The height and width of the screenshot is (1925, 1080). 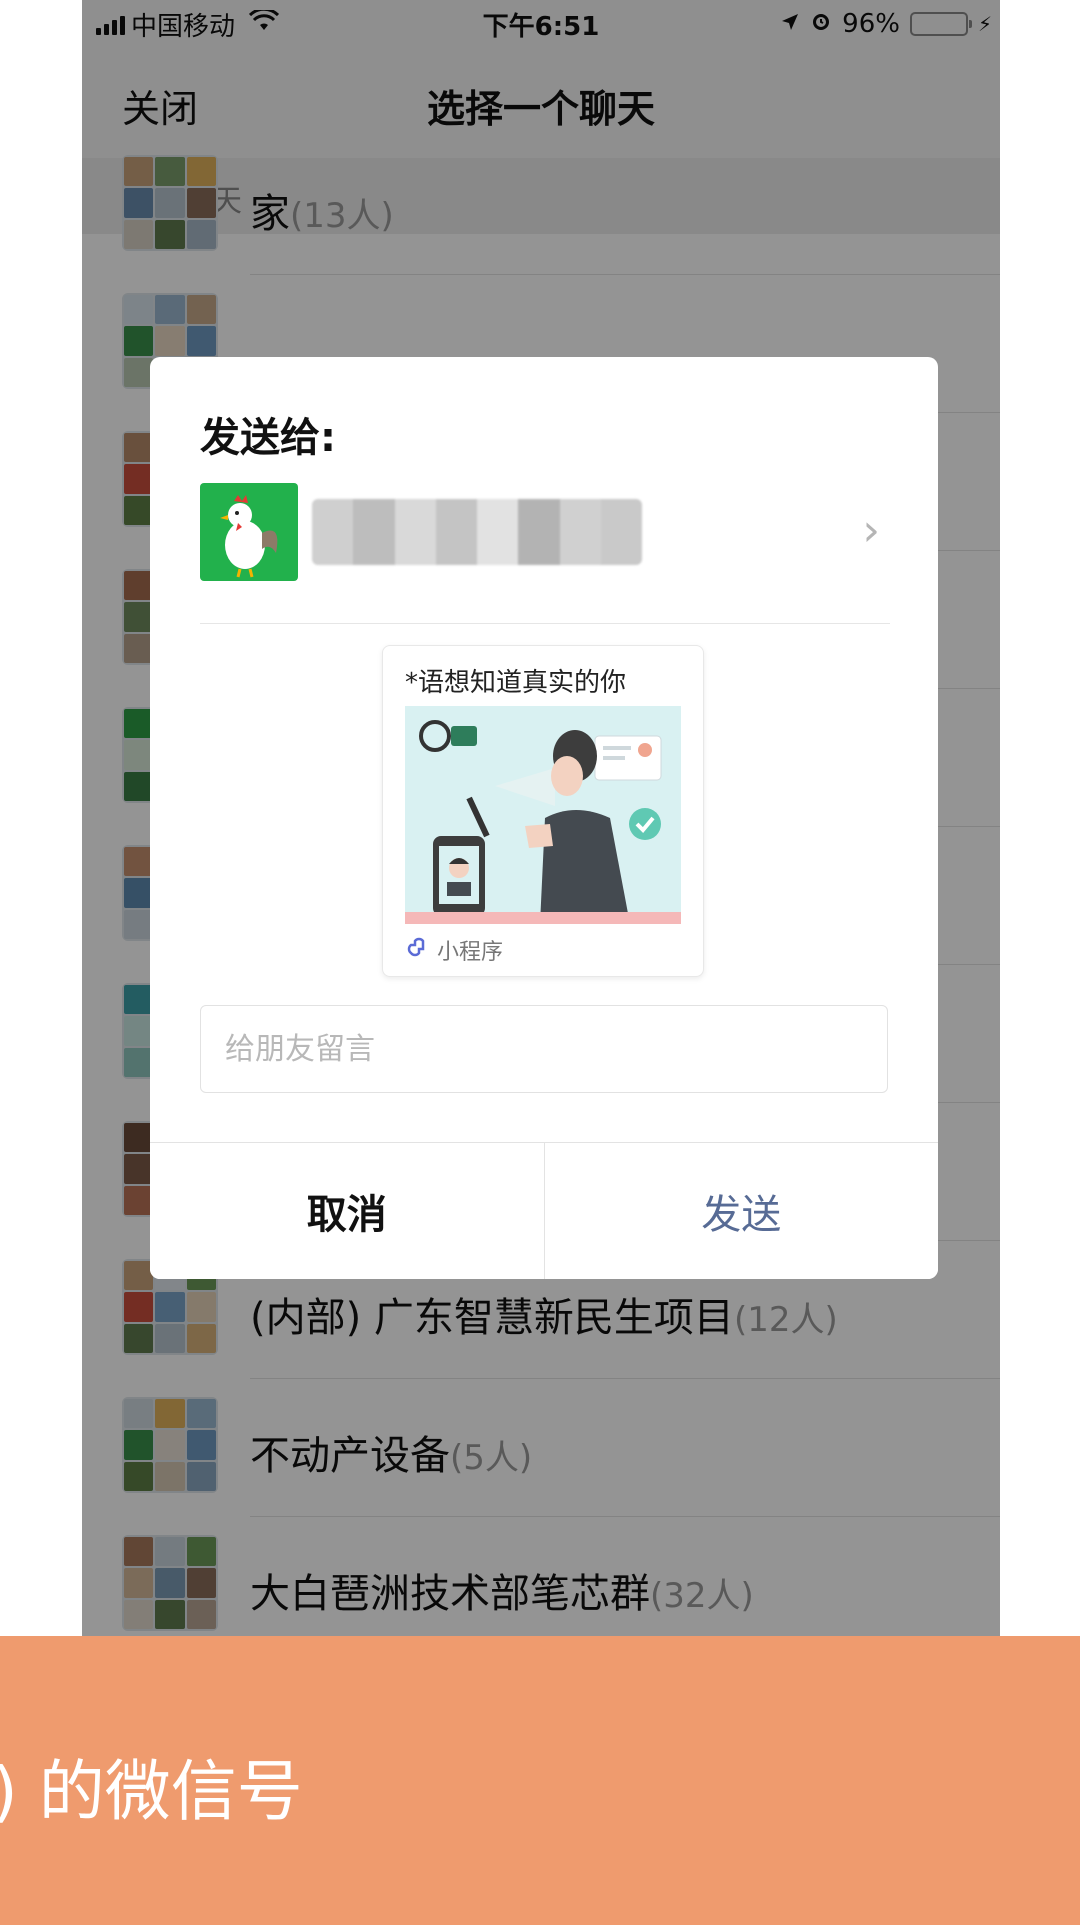 I want to click on recipient-avatar, so click(x=249, y=532).